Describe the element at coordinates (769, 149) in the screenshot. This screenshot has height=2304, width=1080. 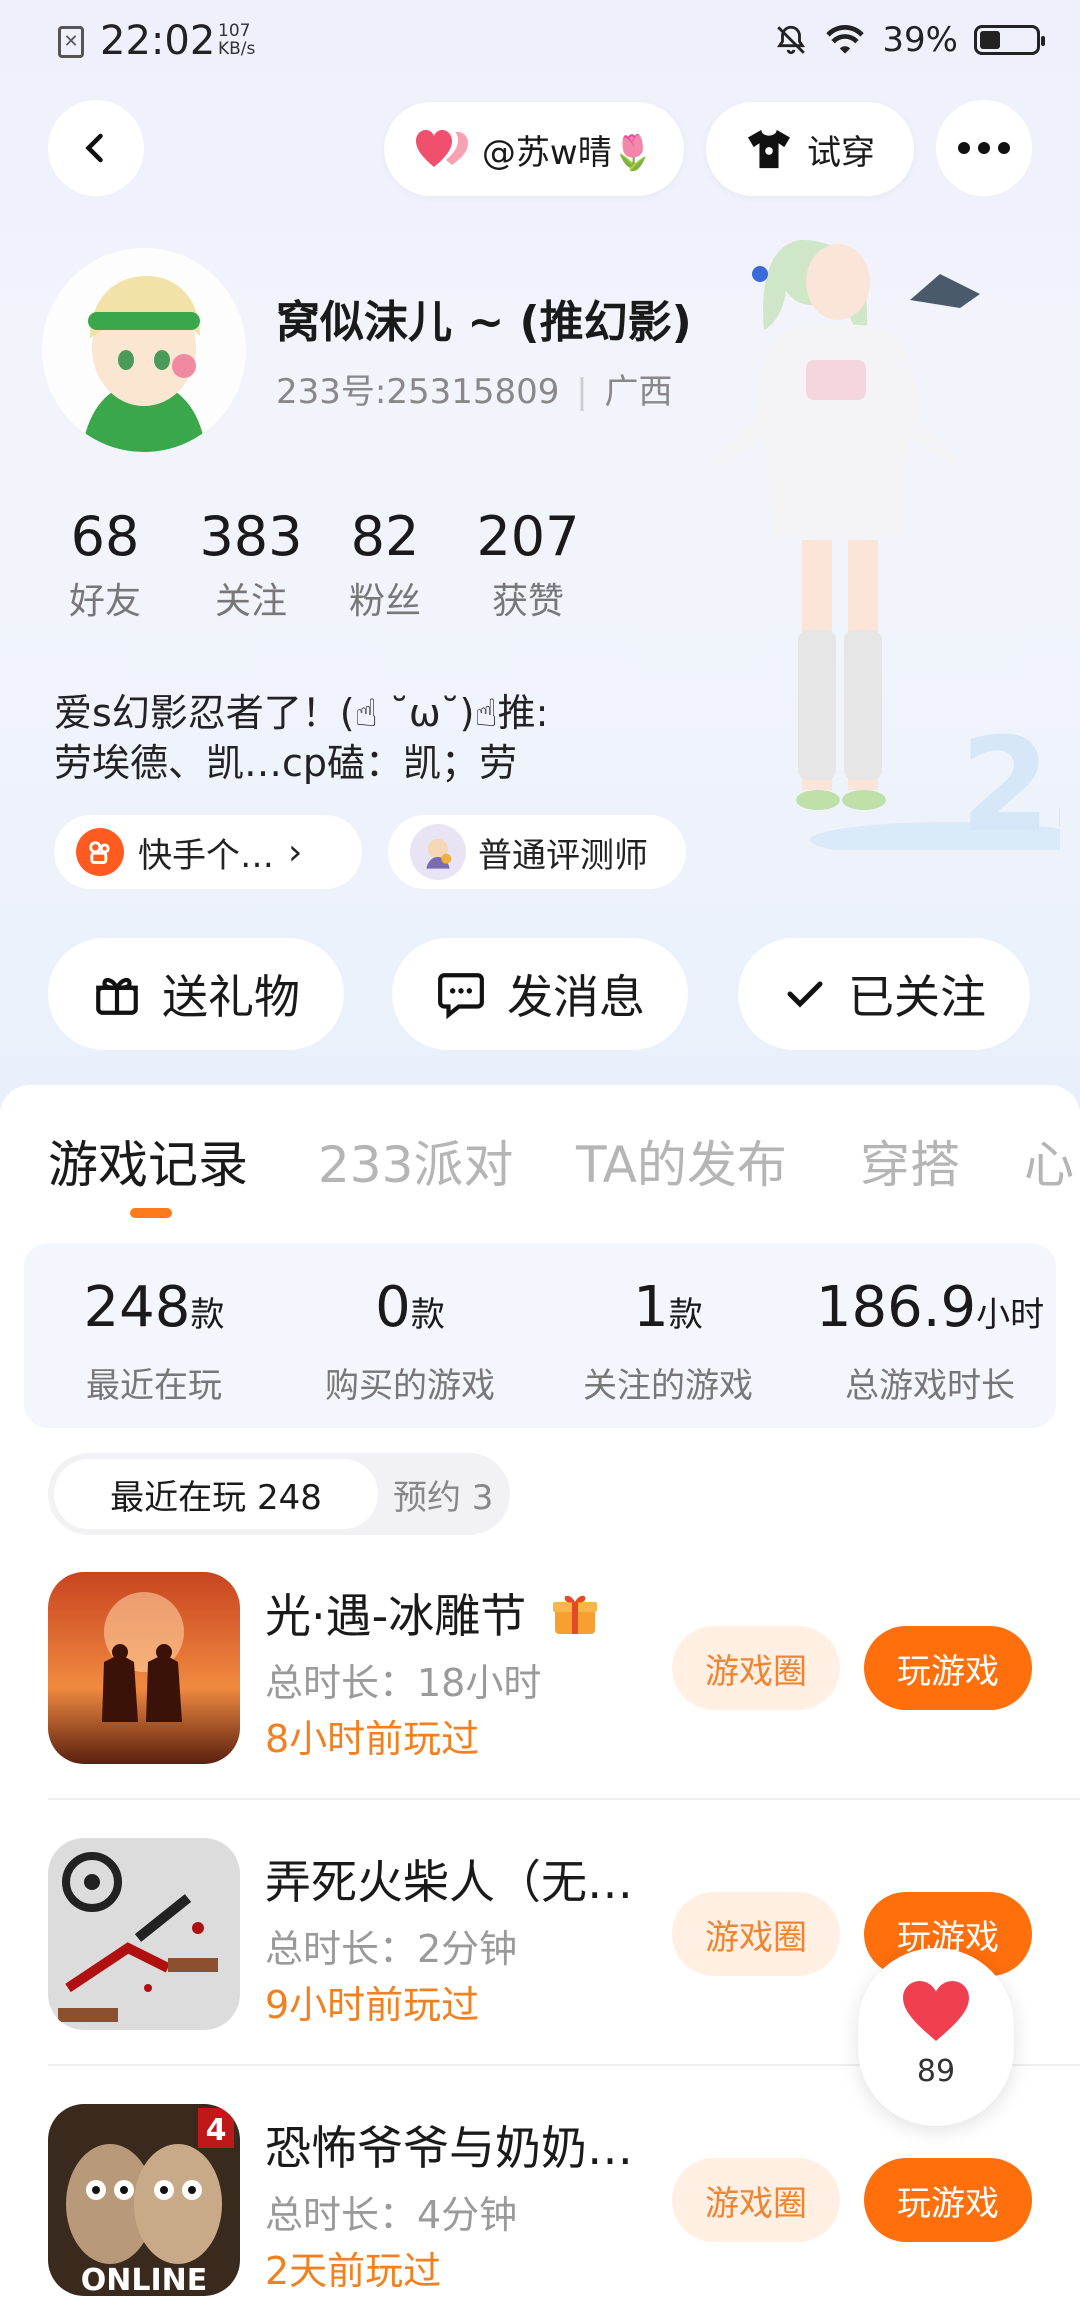
I see `tshirt-icon` at that location.